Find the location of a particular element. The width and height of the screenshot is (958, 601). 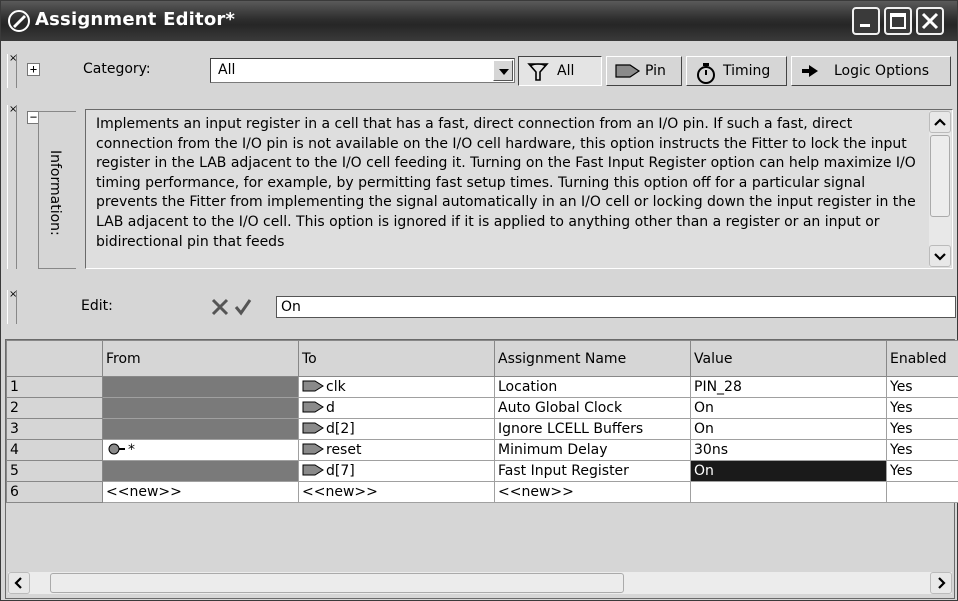

to-node: clk is located at coordinates (336, 387).